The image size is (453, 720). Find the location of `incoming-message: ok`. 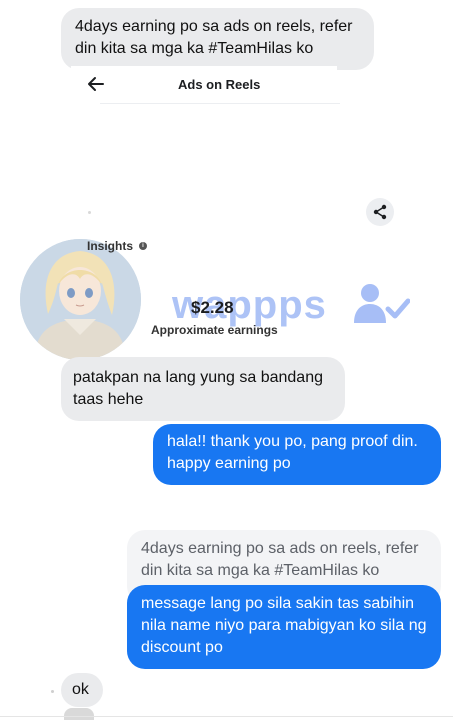

incoming-message: ok is located at coordinates (82, 690).